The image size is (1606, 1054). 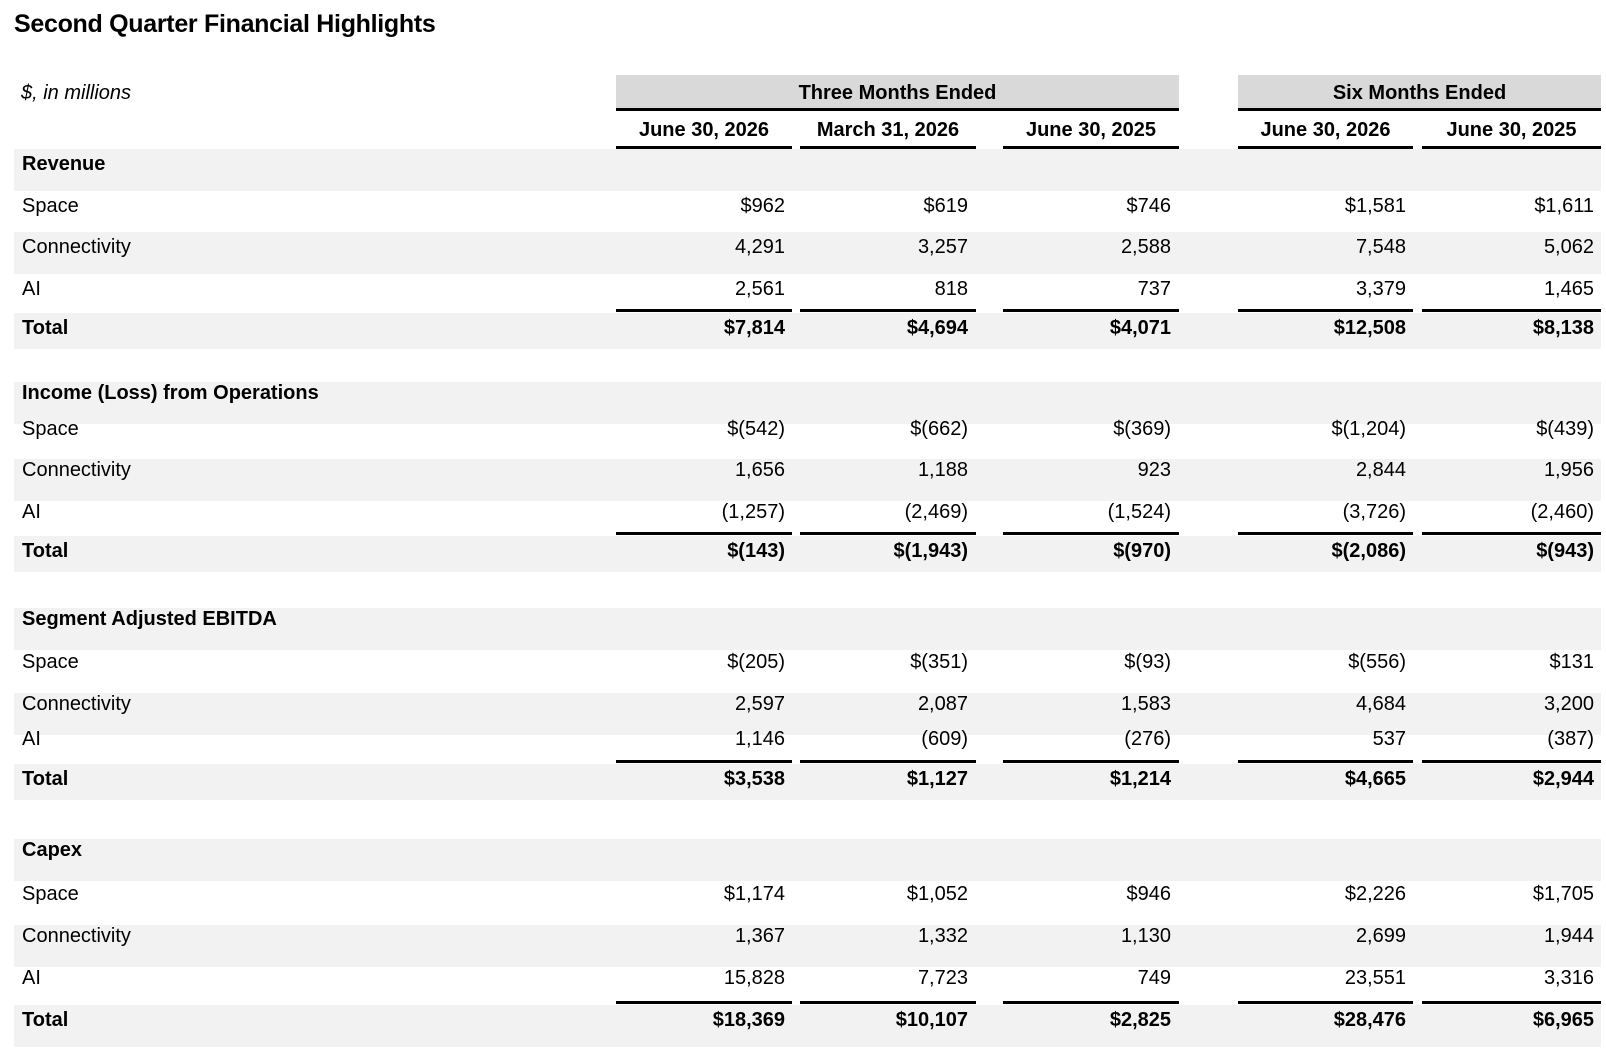 What do you see at coordinates (1377, 662) in the screenshot?
I see `table-cell: $(556)` at bounding box center [1377, 662].